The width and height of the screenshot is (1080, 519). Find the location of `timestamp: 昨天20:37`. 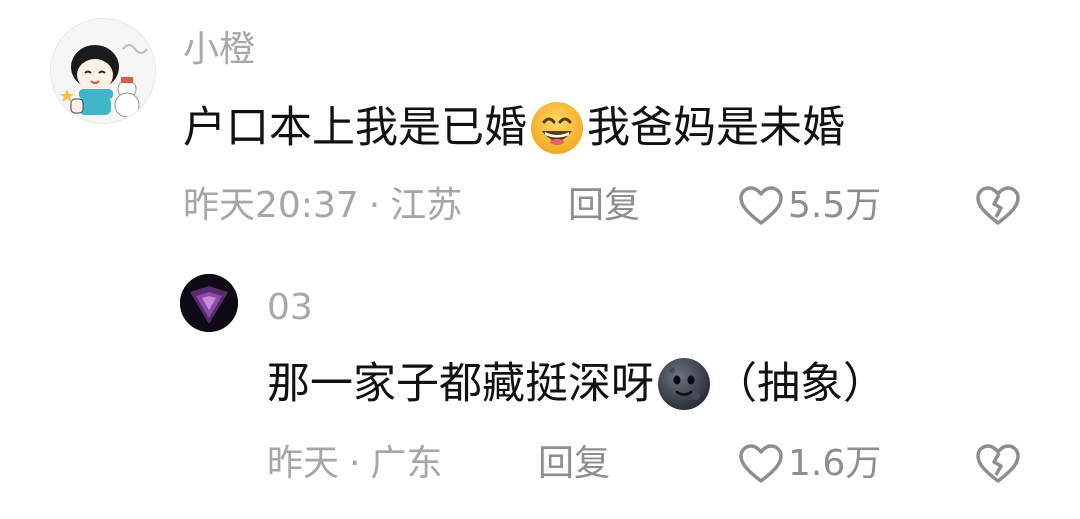

timestamp: 昨天20:37 is located at coordinates (271, 205).